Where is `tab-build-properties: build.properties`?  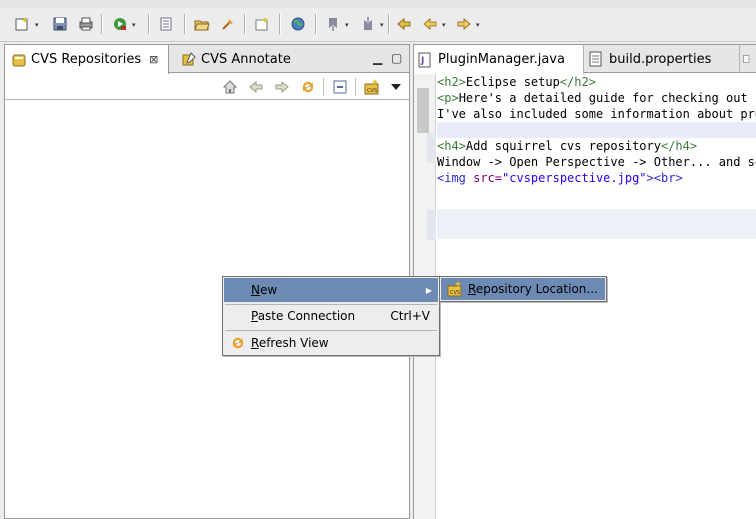
tab-build-properties: build.properties is located at coordinates (662, 59).